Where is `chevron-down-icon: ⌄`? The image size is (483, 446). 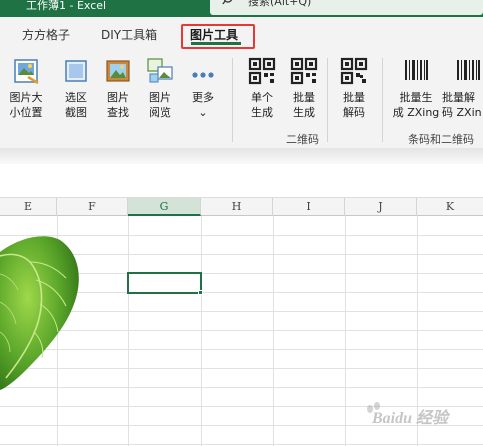 chevron-down-icon: ⌄ is located at coordinates (203, 112).